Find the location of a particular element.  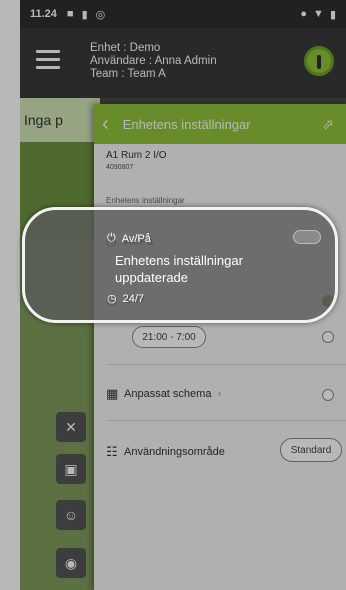

toast-schedule-row: ◷ 24/7 is located at coordinates (126, 299).